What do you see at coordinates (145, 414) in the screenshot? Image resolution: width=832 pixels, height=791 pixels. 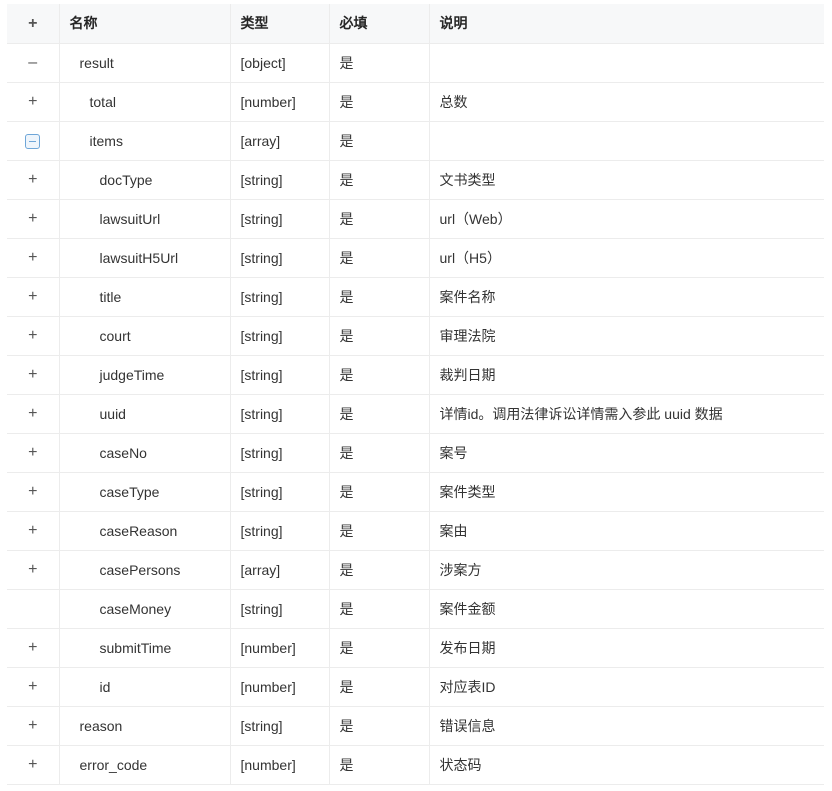 I see `param-name: uuid` at bounding box center [145, 414].